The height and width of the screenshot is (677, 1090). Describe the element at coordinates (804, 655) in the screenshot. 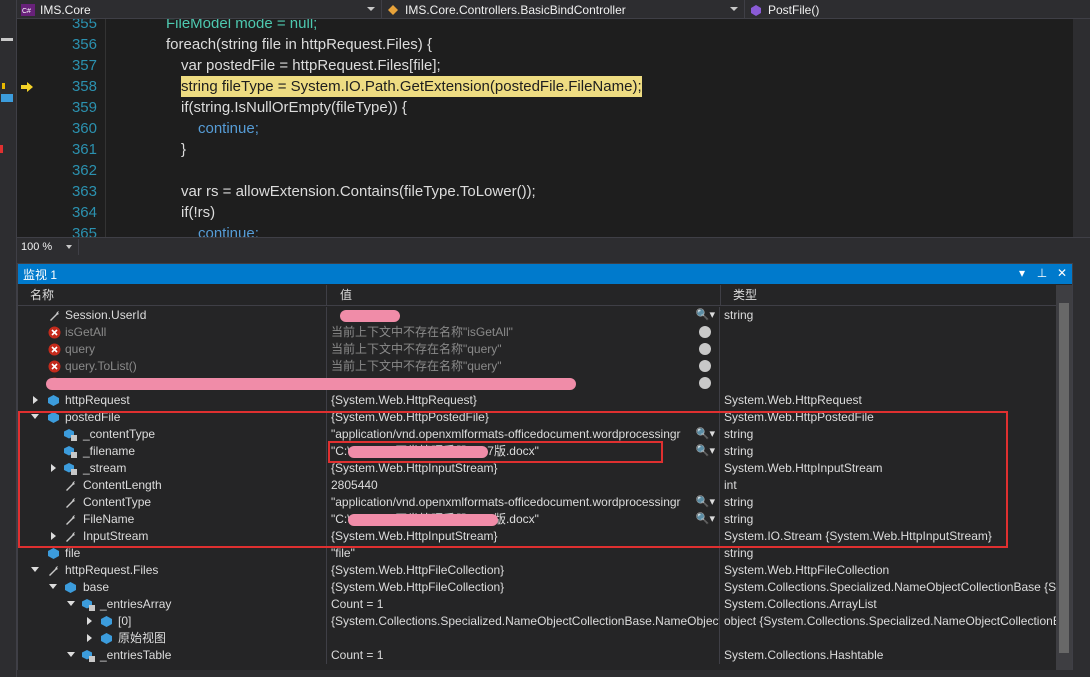

I see `watch-type: System.Collections.Hashtable` at that location.